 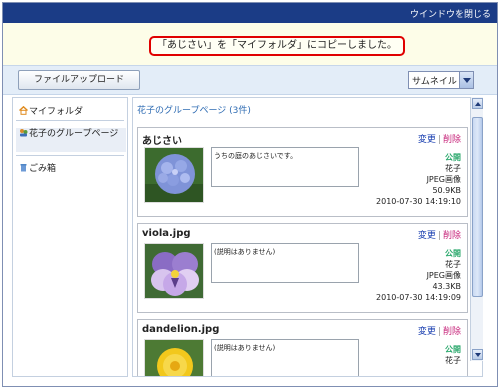 I want to click on file-title: dandelion.jpg, so click(x=180, y=329).